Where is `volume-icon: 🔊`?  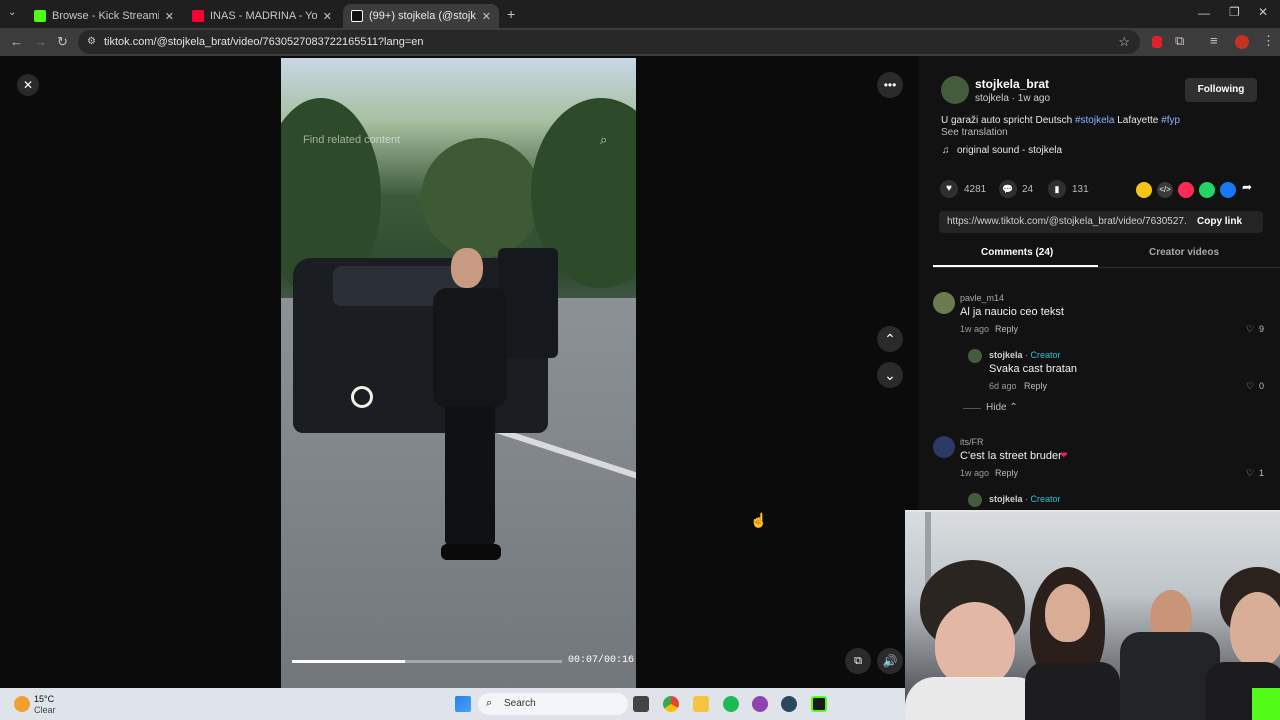
volume-icon: 🔊 is located at coordinates (890, 661).